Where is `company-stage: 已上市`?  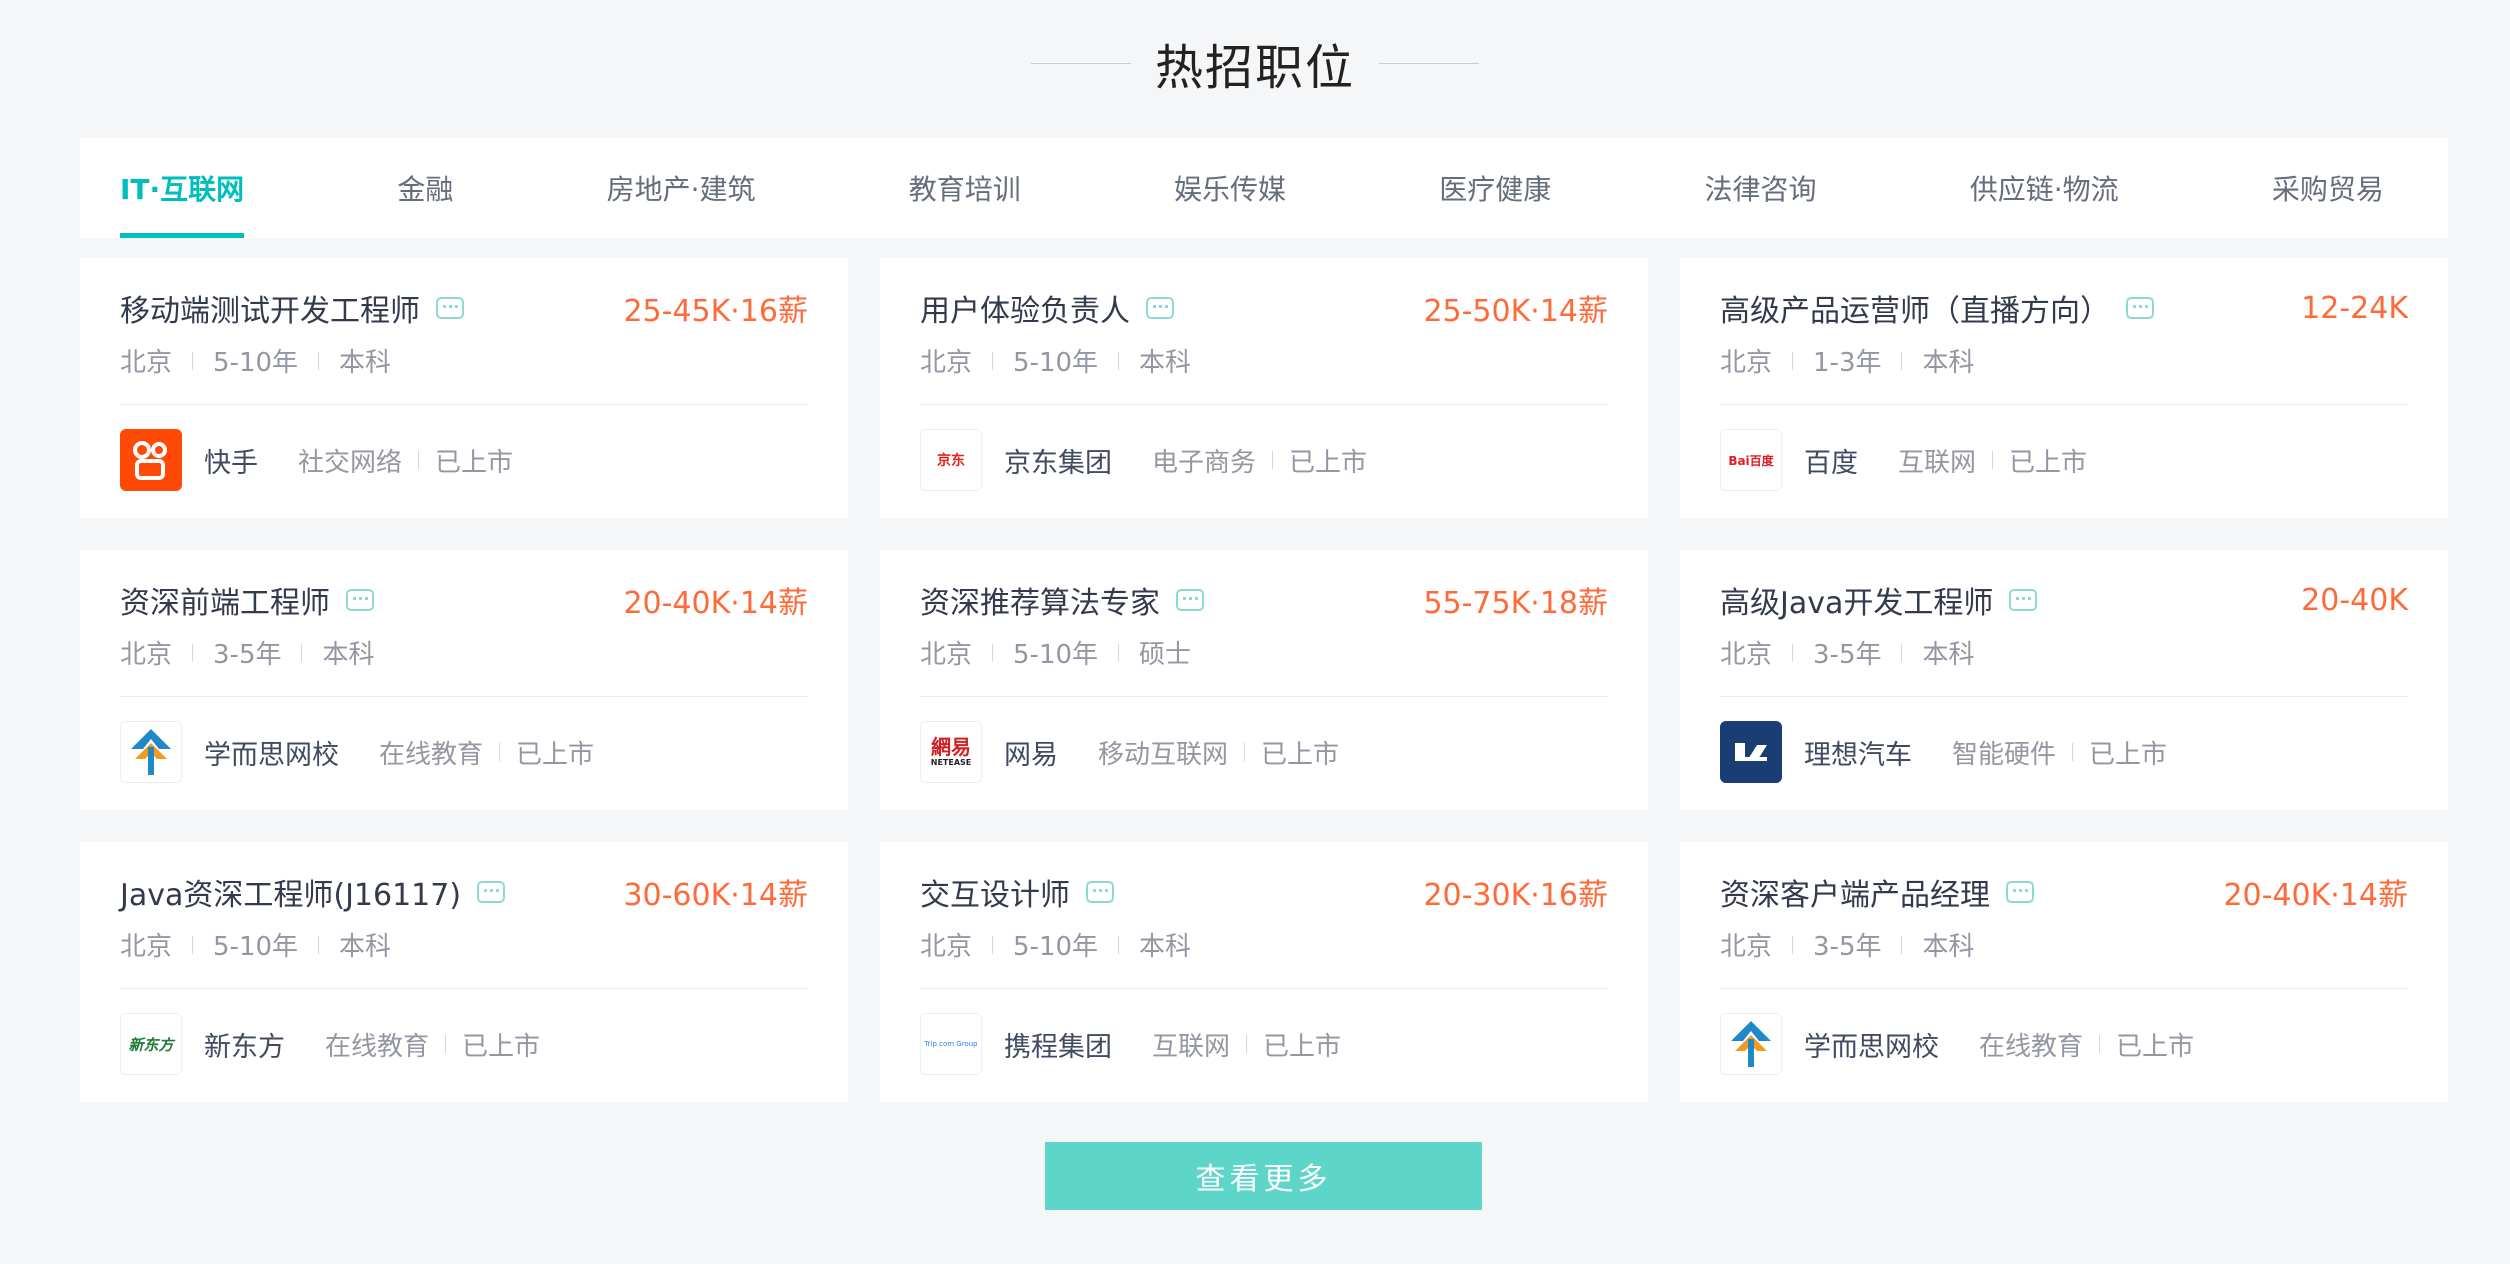
company-stage: 已上市 is located at coordinates (1328, 462).